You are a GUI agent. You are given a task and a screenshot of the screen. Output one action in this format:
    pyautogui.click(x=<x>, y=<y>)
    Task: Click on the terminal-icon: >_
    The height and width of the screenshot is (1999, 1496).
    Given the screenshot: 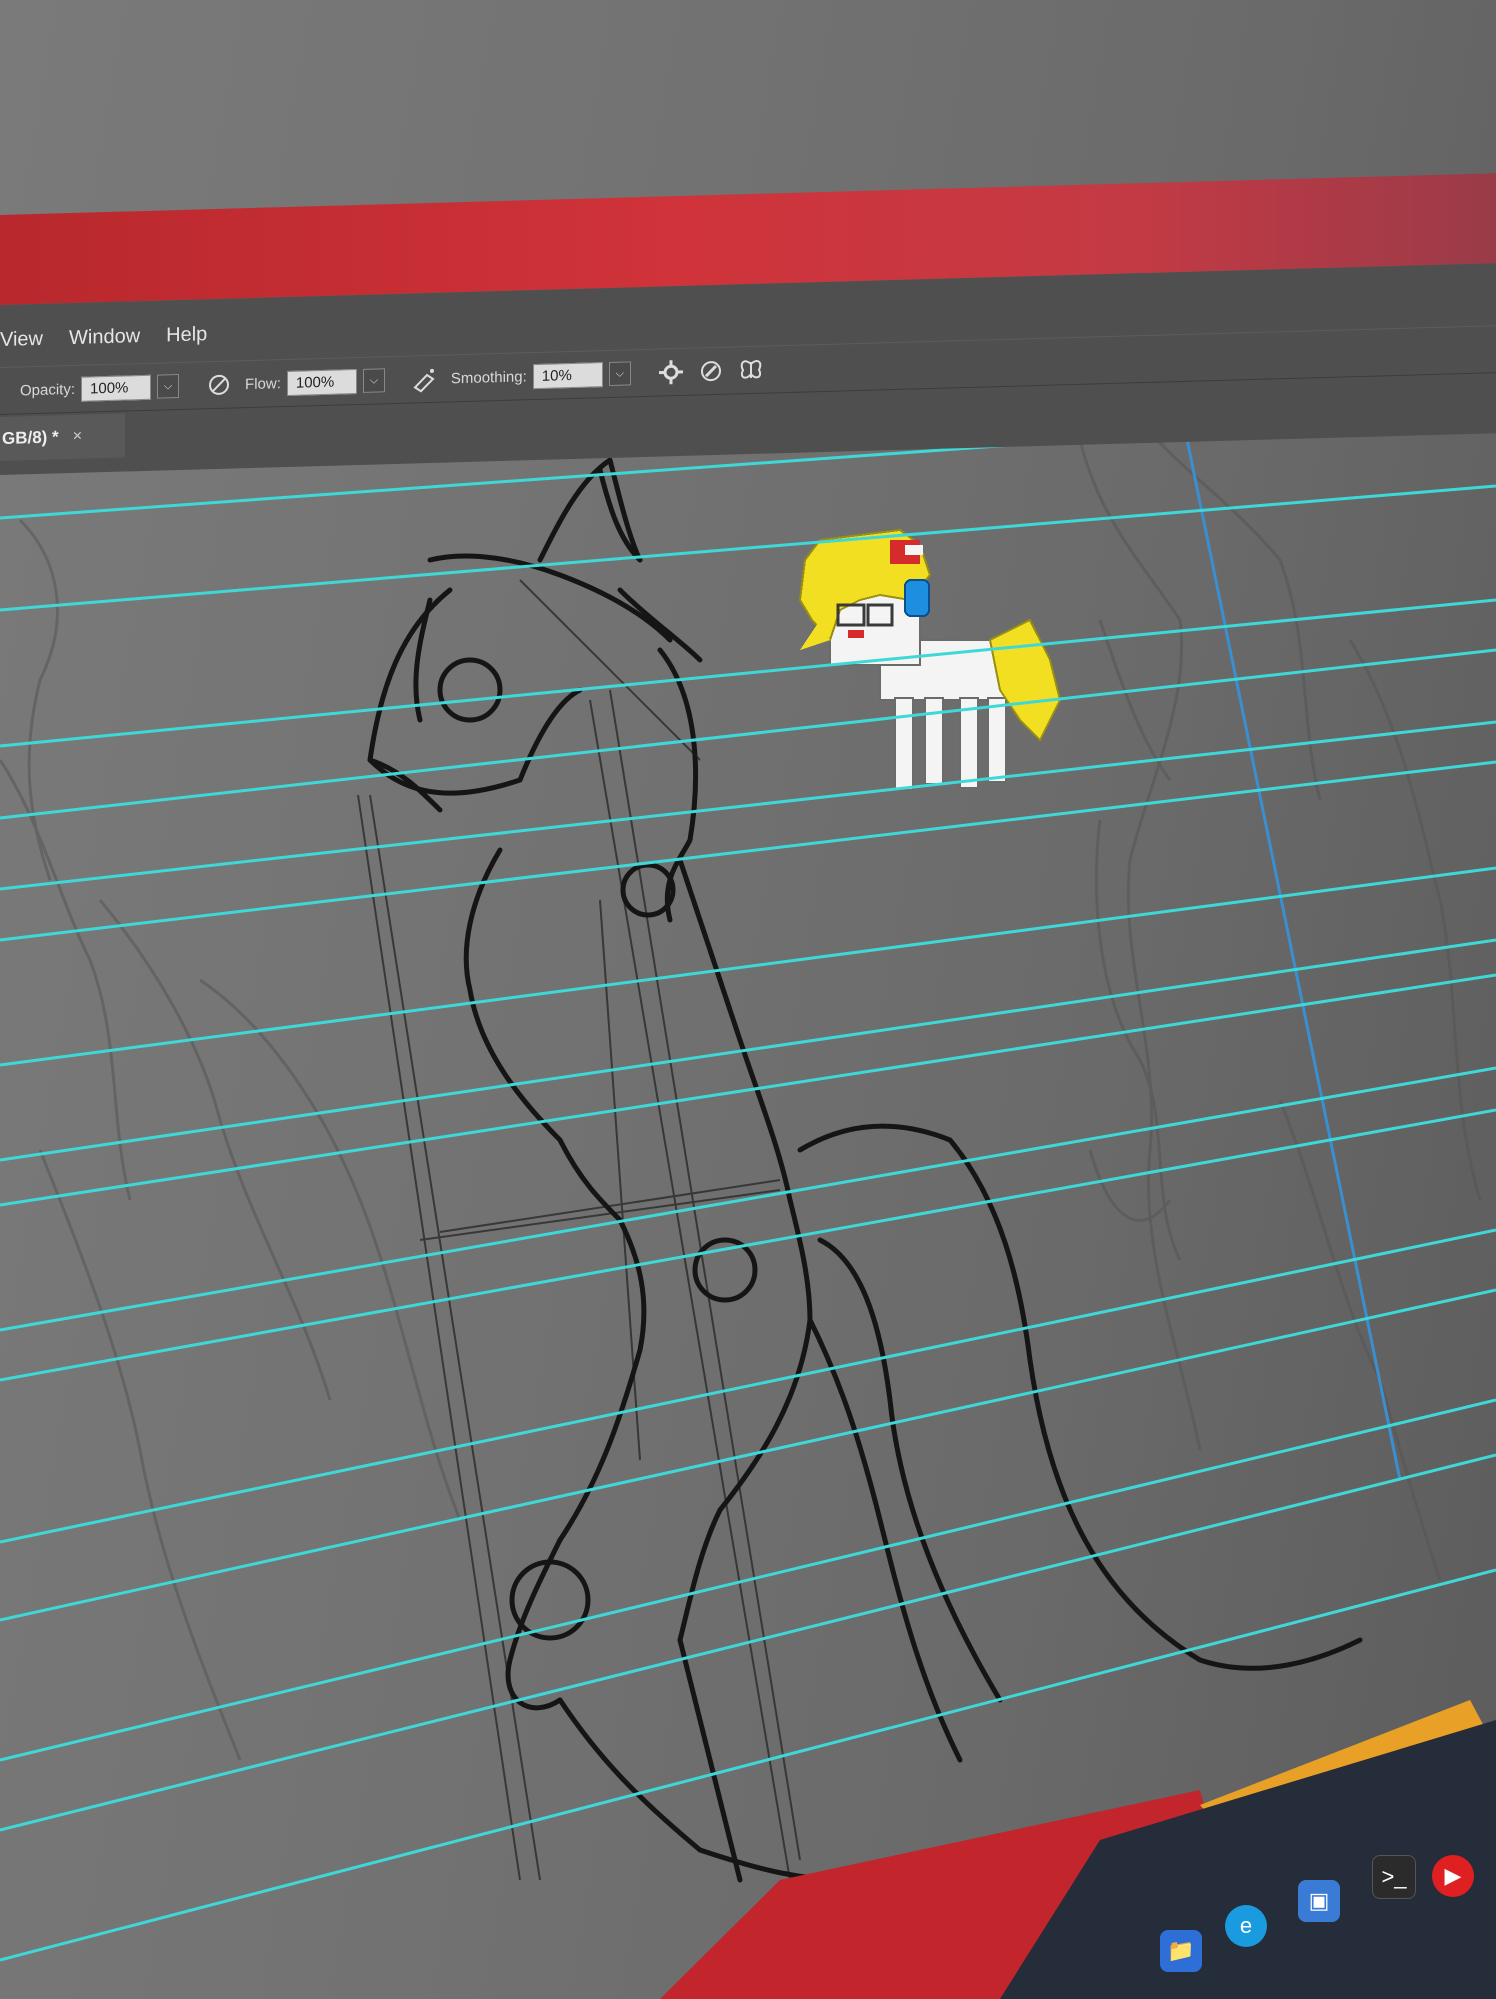 What is the action you would take?
    pyautogui.click(x=1394, y=1877)
    